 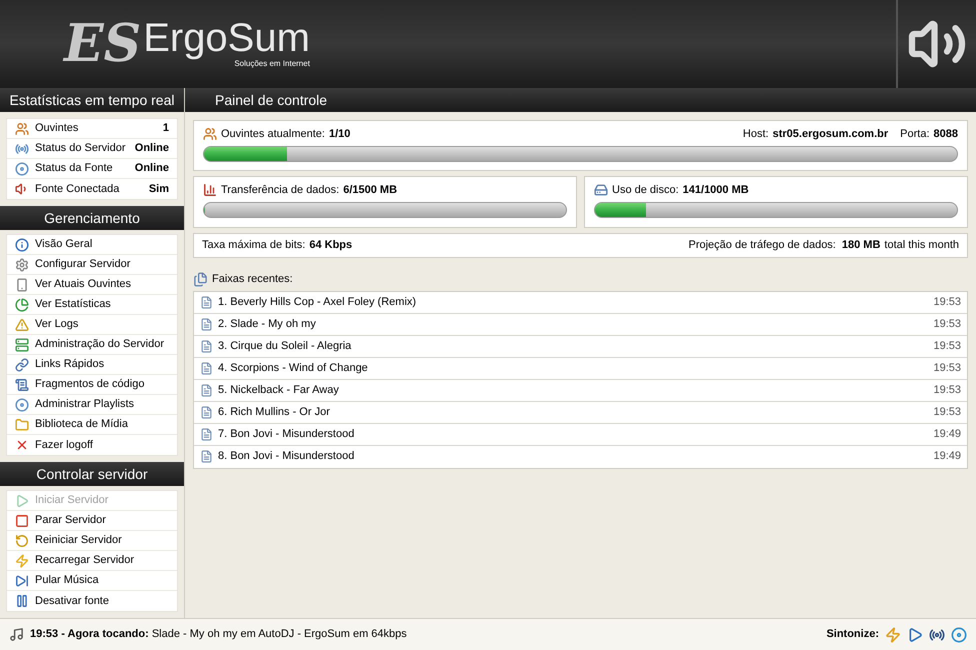 What do you see at coordinates (22, 425) in the screenshot?
I see `folder-icon` at bounding box center [22, 425].